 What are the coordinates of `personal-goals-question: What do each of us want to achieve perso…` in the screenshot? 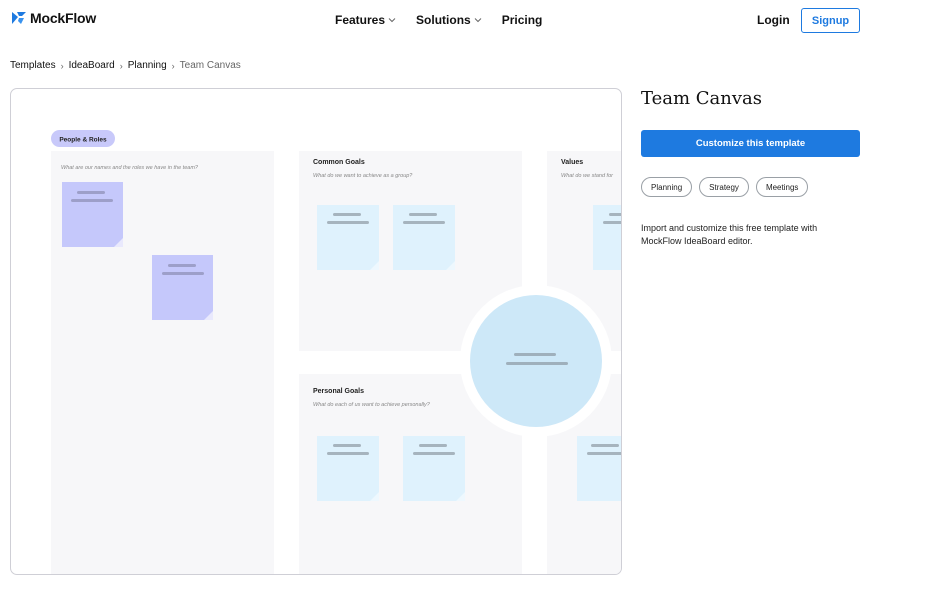 It's located at (372, 405).